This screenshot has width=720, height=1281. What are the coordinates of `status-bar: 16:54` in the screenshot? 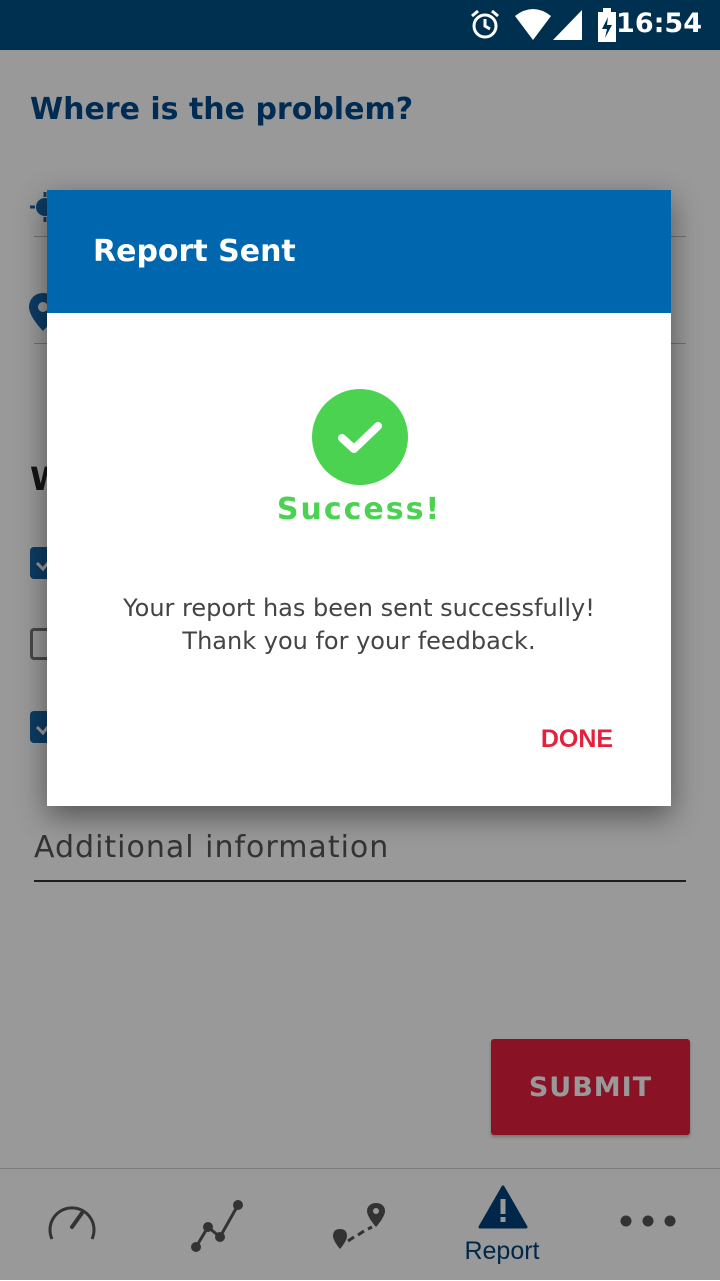 It's located at (360, 25).